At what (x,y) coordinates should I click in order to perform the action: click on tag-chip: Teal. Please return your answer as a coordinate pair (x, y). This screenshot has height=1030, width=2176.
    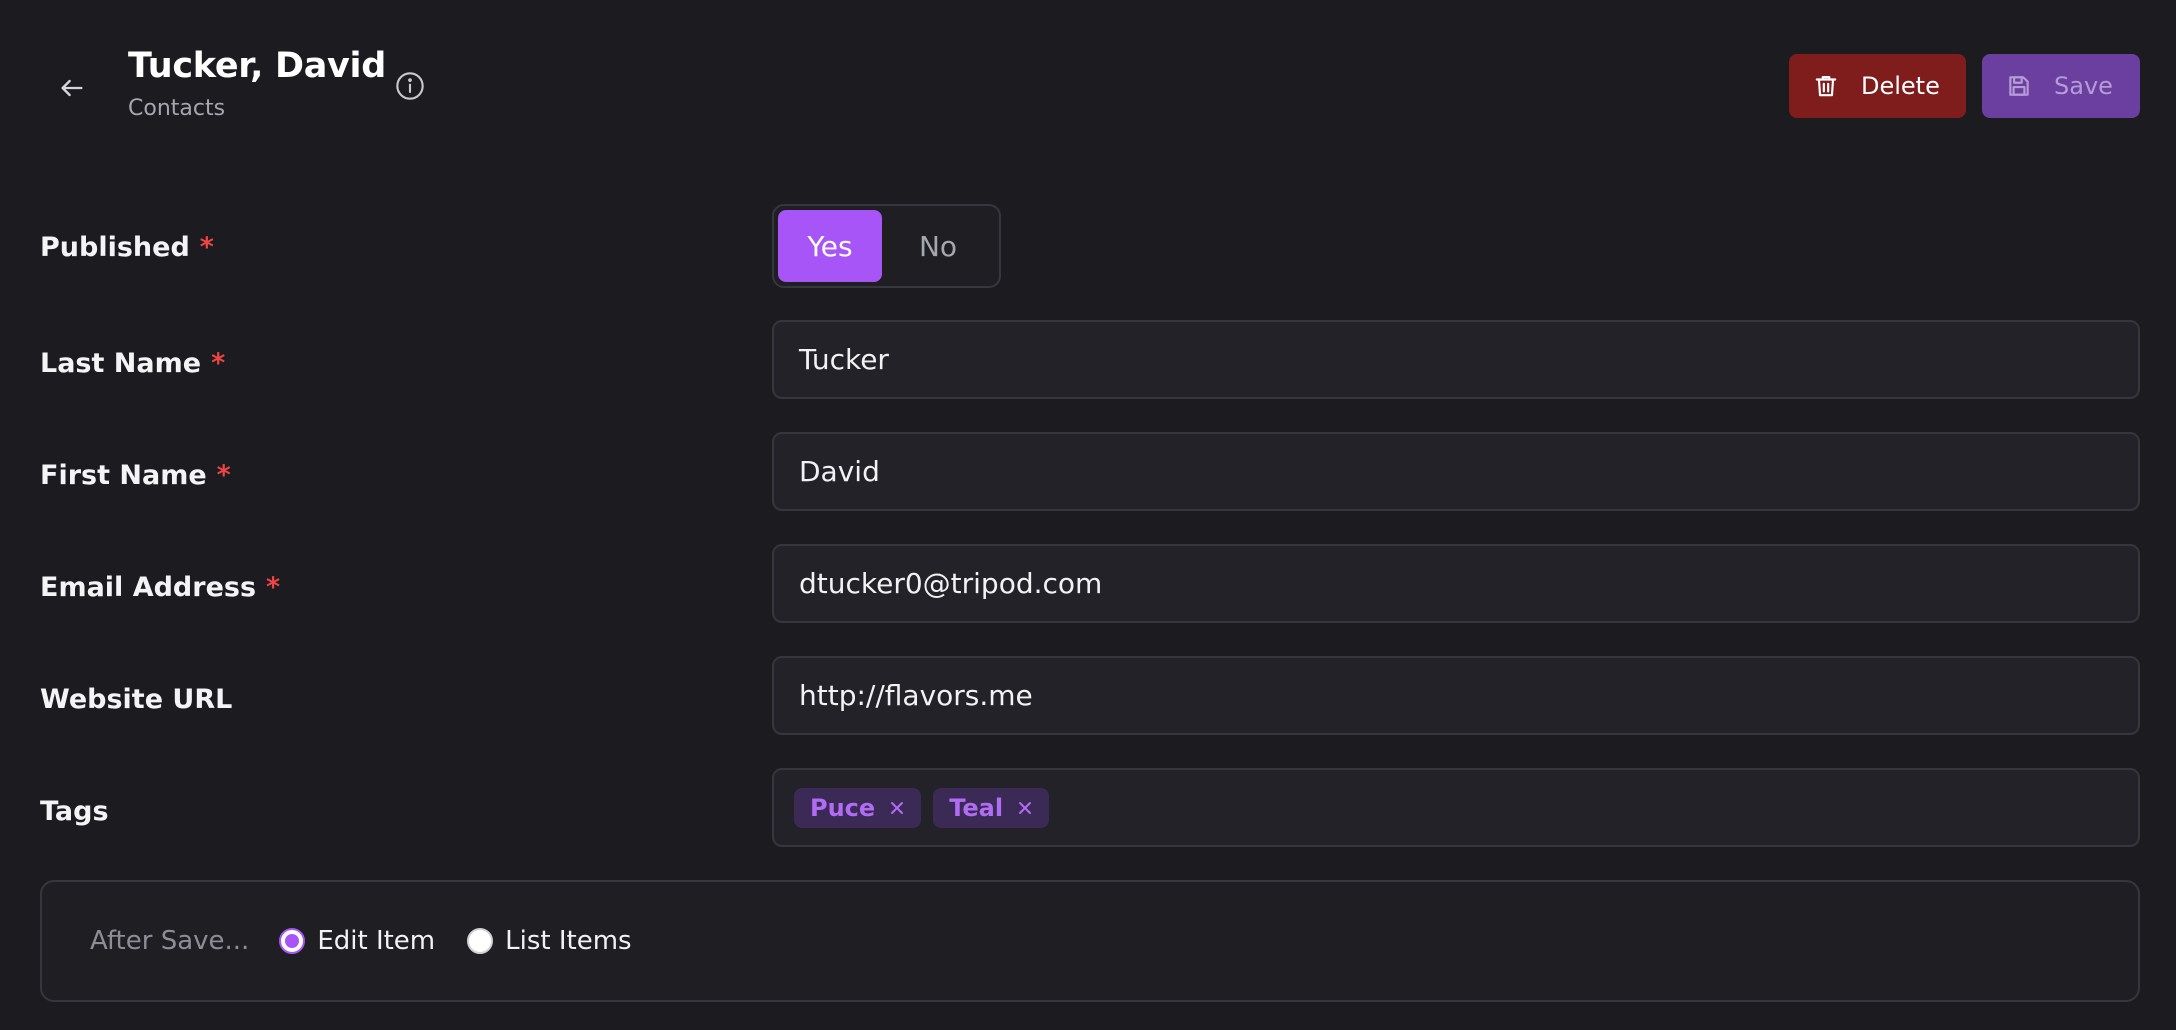
    Looking at the image, I should click on (991, 807).